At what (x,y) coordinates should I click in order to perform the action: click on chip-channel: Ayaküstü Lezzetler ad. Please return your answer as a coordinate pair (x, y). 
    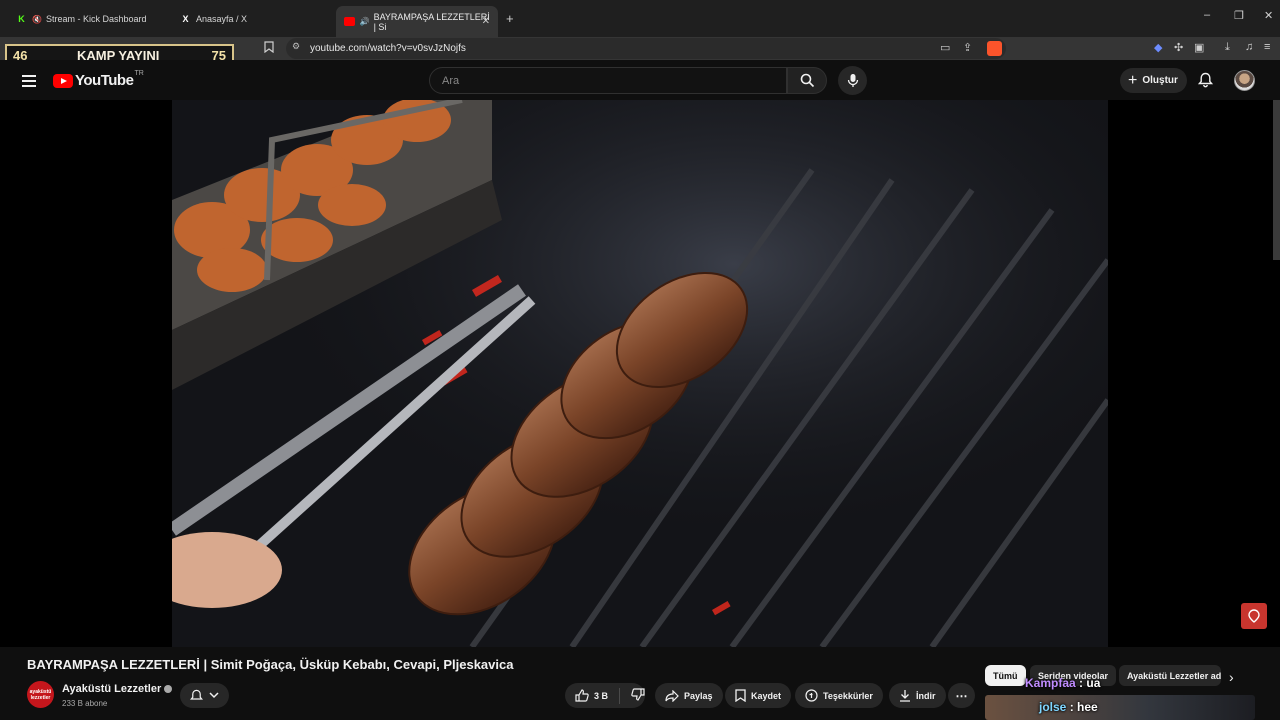
    Looking at the image, I should click on (1170, 675).